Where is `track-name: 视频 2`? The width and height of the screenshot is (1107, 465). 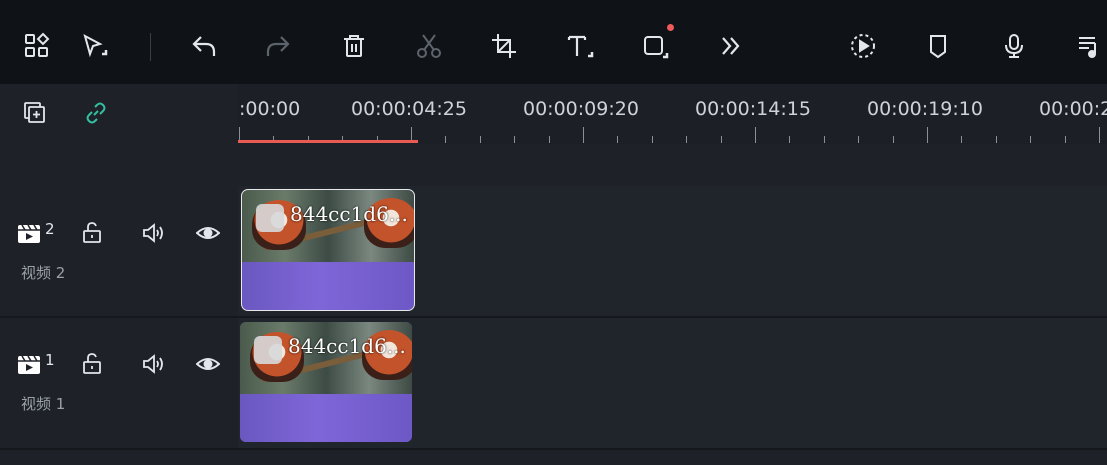
track-name: 视频 2 is located at coordinates (43, 273).